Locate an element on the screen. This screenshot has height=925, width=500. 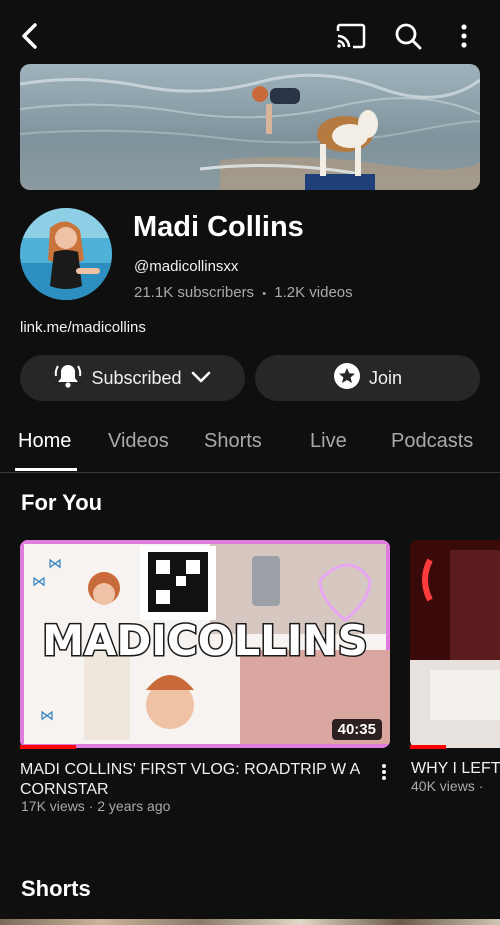
channel-name: Madi Collins is located at coordinates (218, 227).